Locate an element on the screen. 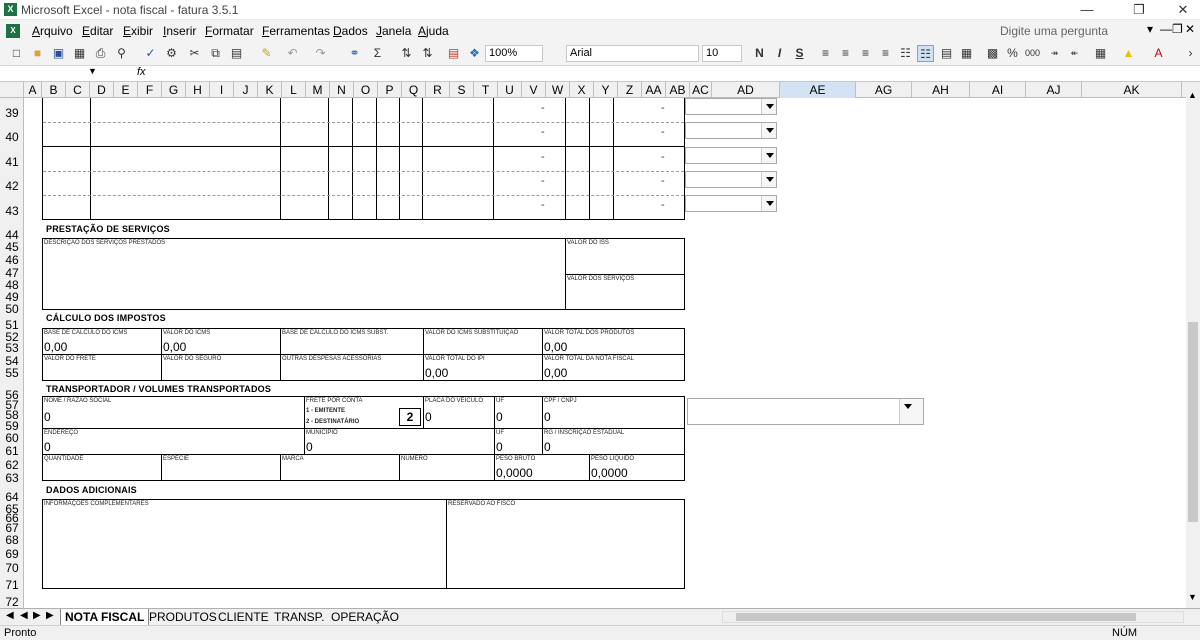  column-header-ai: AI is located at coordinates (998, 90).